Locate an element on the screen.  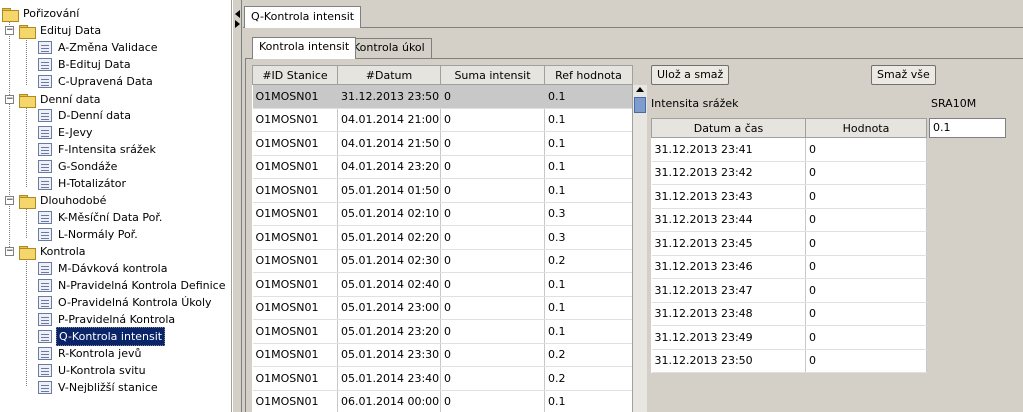
tab-kontrola-ukol: Kontrola úkol is located at coordinates (389, 48).